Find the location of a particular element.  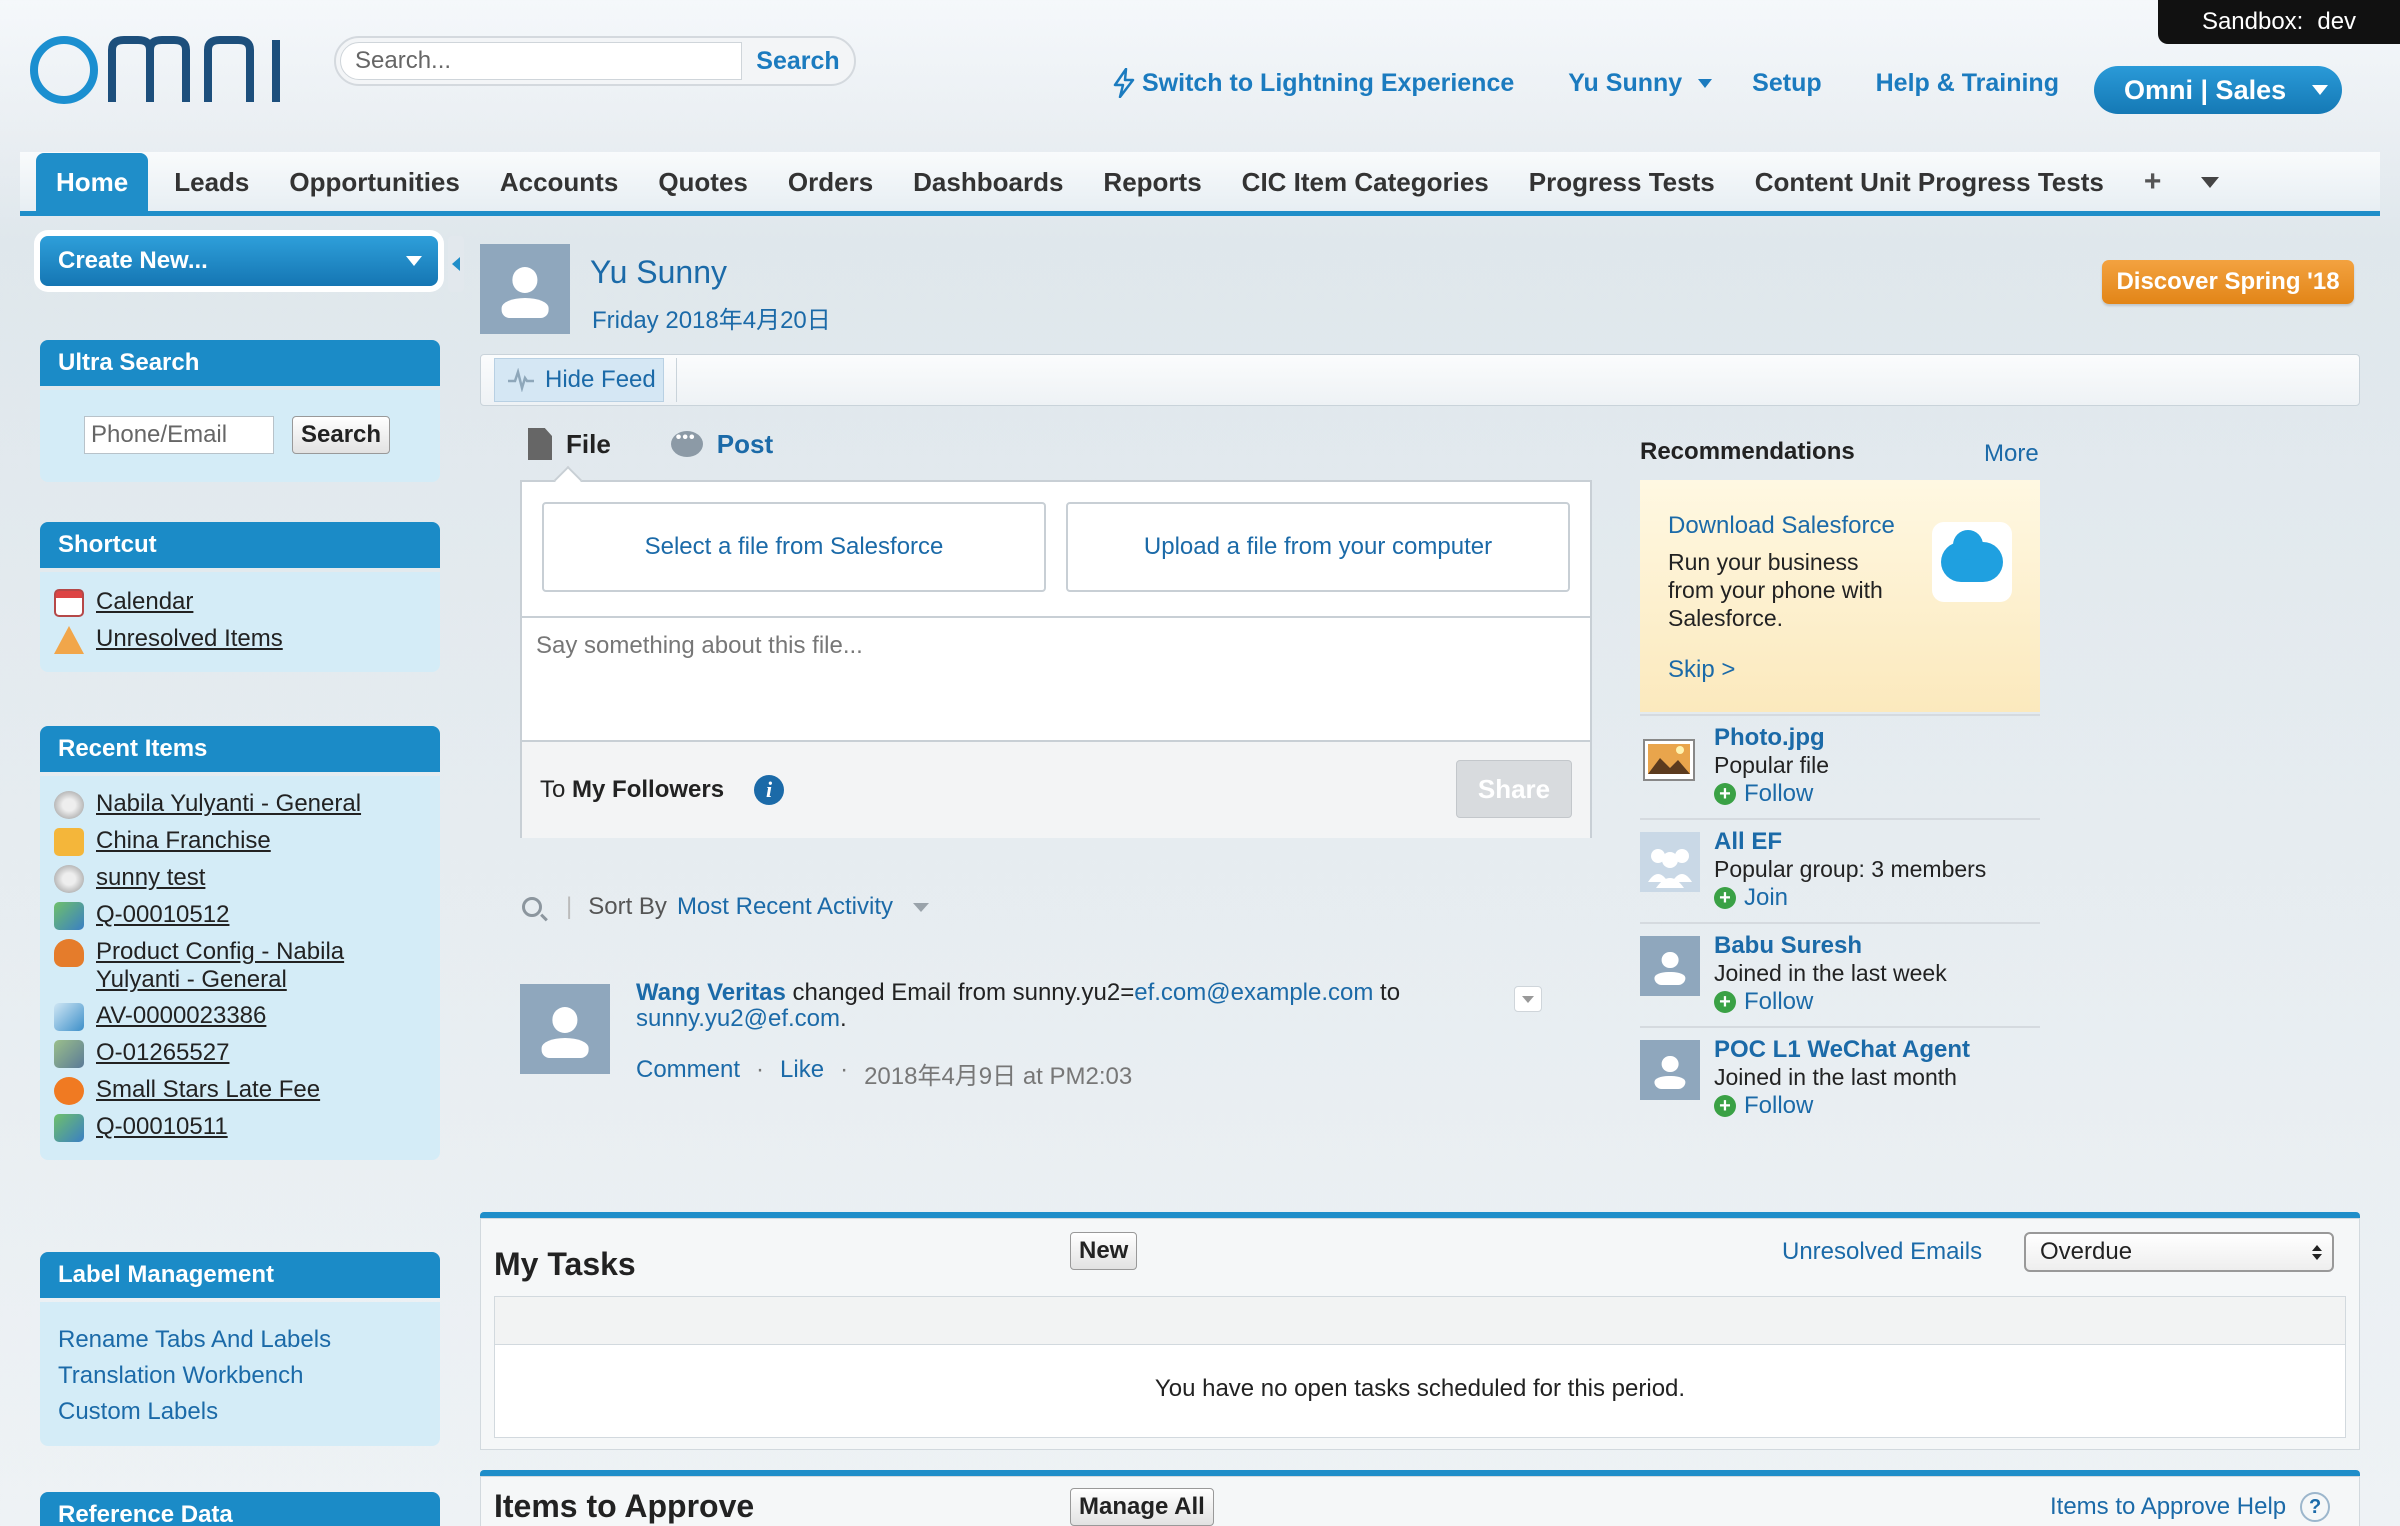

recommendation-item: Photo.jpg Popular file + Follow is located at coordinates (1840, 766).